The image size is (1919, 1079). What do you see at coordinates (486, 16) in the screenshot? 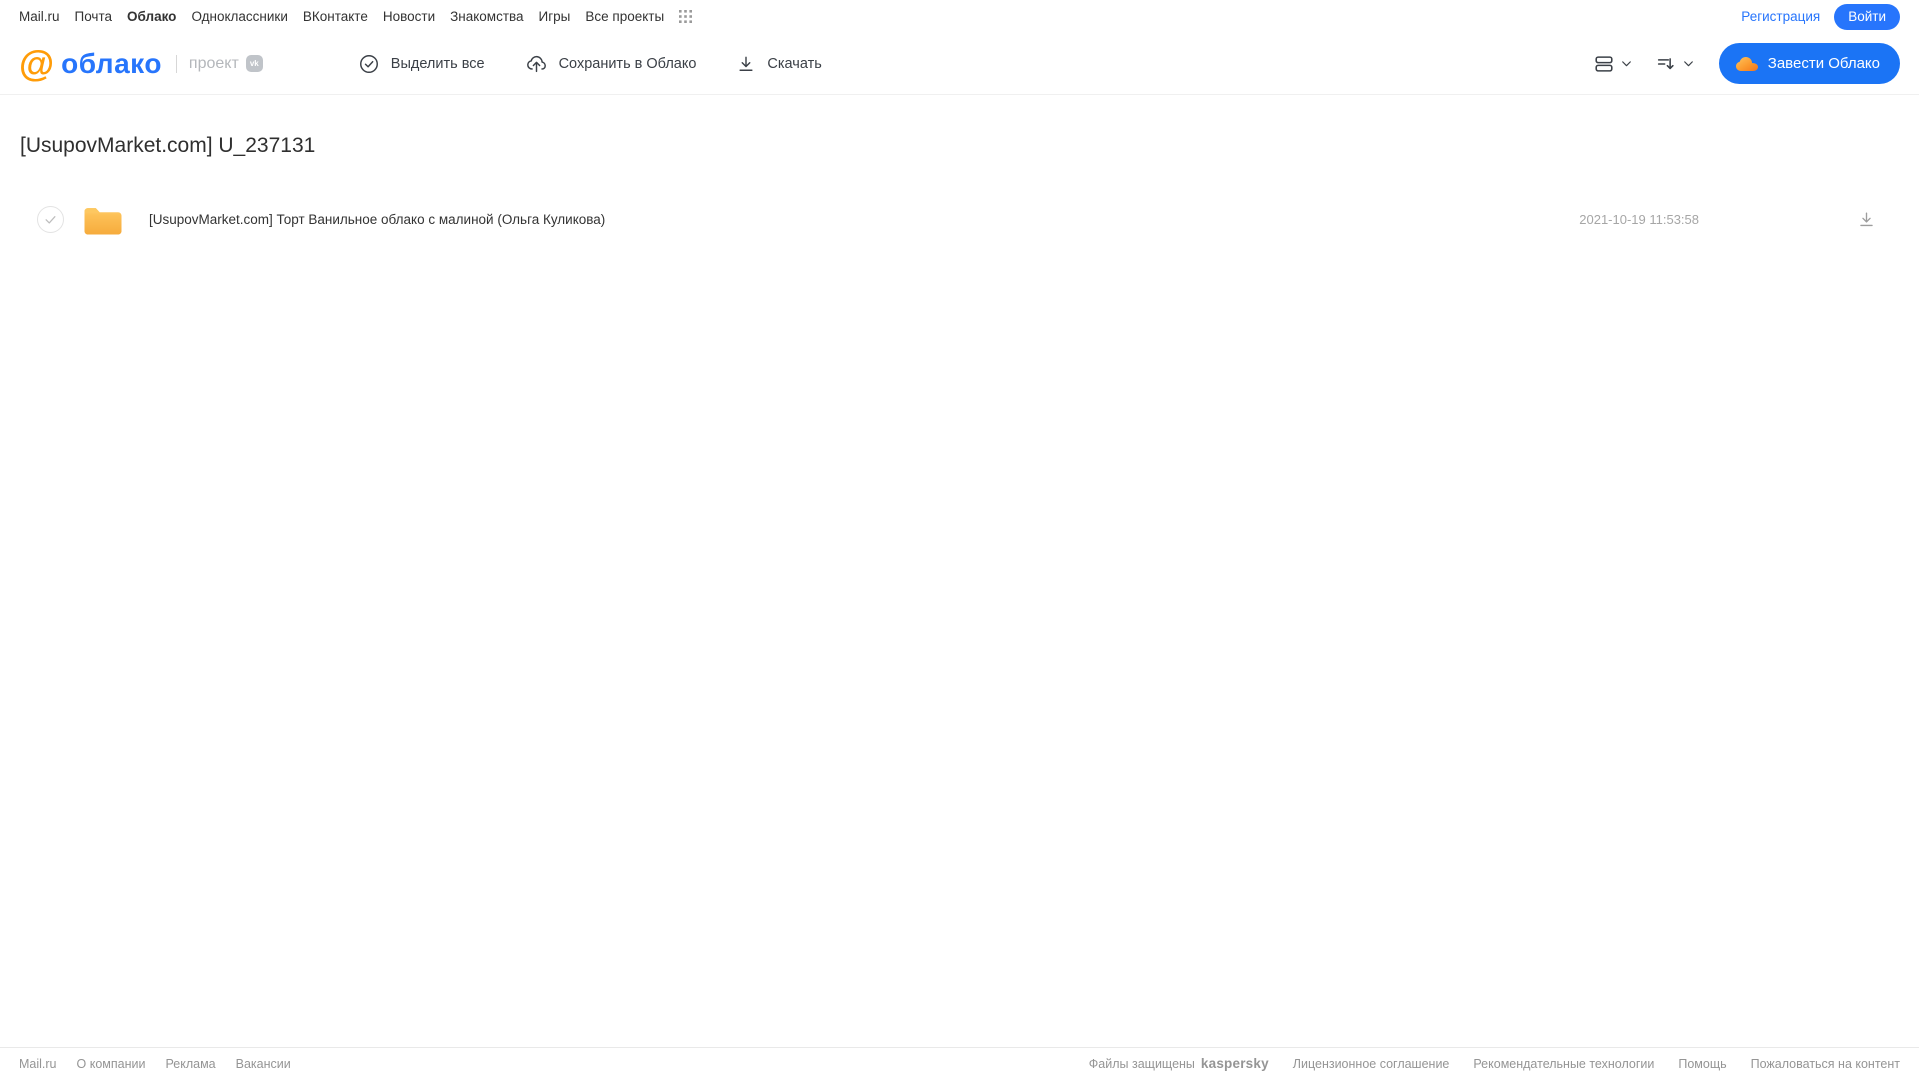
I see `portal-link-znakomstva: Знакомства` at bounding box center [486, 16].